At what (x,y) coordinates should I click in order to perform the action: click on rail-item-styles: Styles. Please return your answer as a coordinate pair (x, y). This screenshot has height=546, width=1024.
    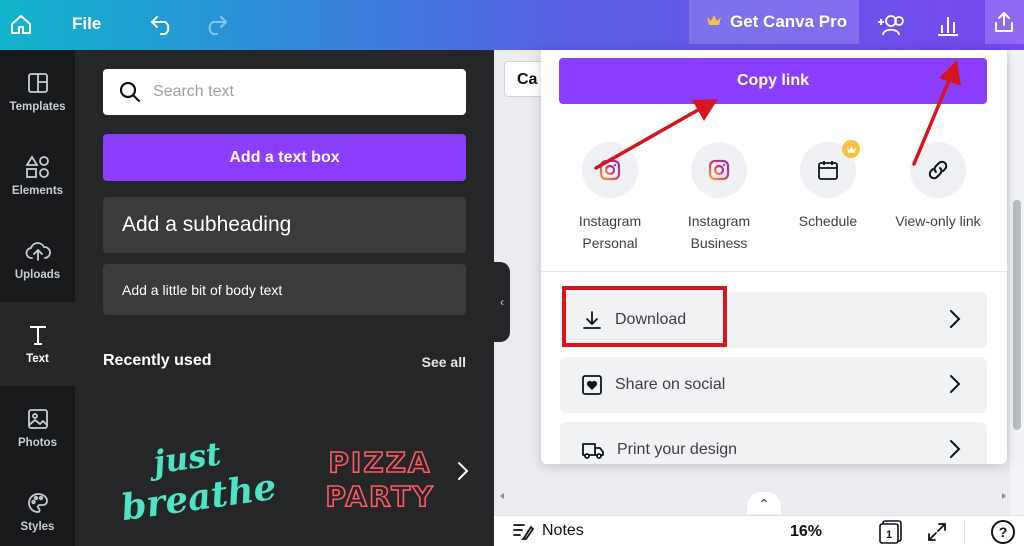
    Looking at the image, I should click on (37, 508).